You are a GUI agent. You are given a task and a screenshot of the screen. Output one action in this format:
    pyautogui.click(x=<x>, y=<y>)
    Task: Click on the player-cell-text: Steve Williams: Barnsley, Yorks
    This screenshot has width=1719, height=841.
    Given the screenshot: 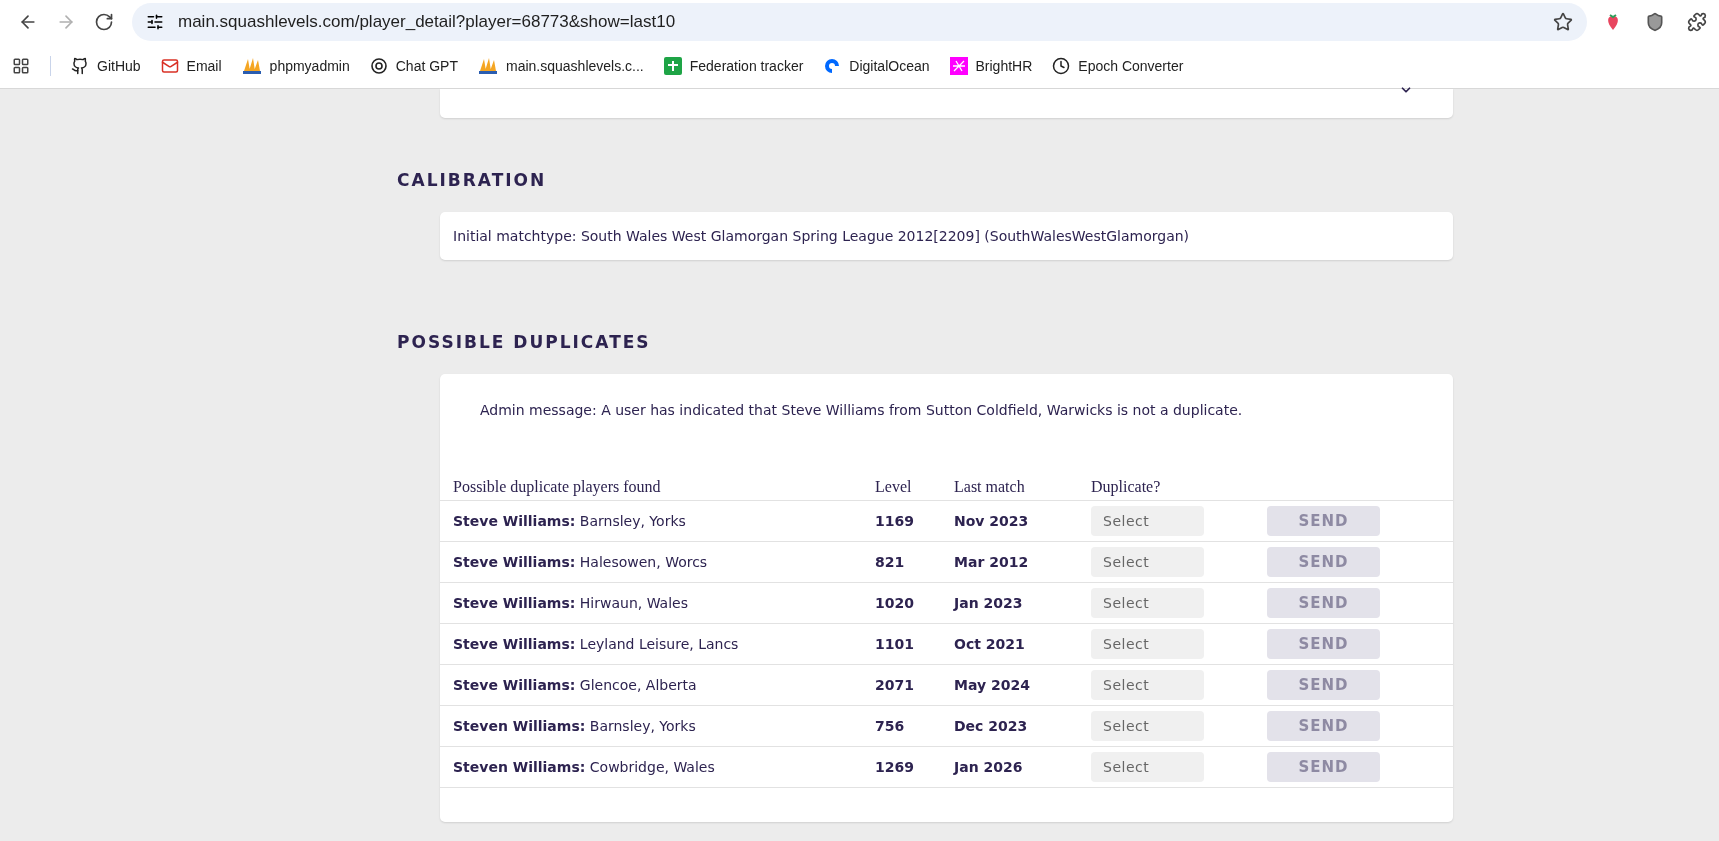 What is the action you would take?
    pyautogui.click(x=570, y=521)
    